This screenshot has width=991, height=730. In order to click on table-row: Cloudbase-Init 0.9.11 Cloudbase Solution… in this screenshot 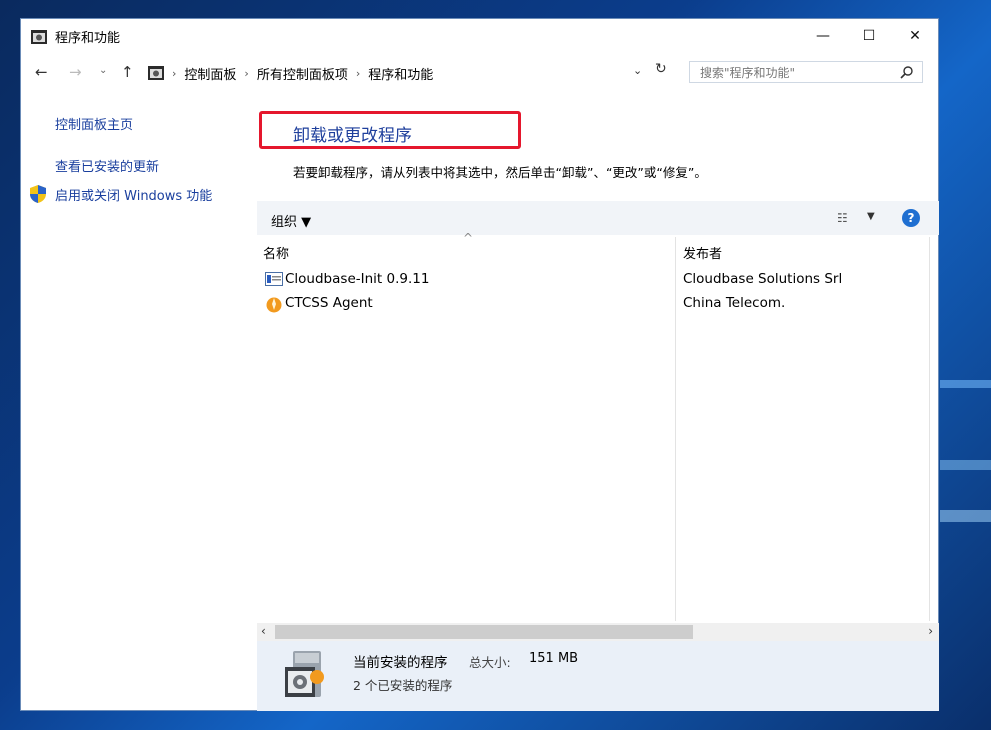, I will do `click(598, 279)`.